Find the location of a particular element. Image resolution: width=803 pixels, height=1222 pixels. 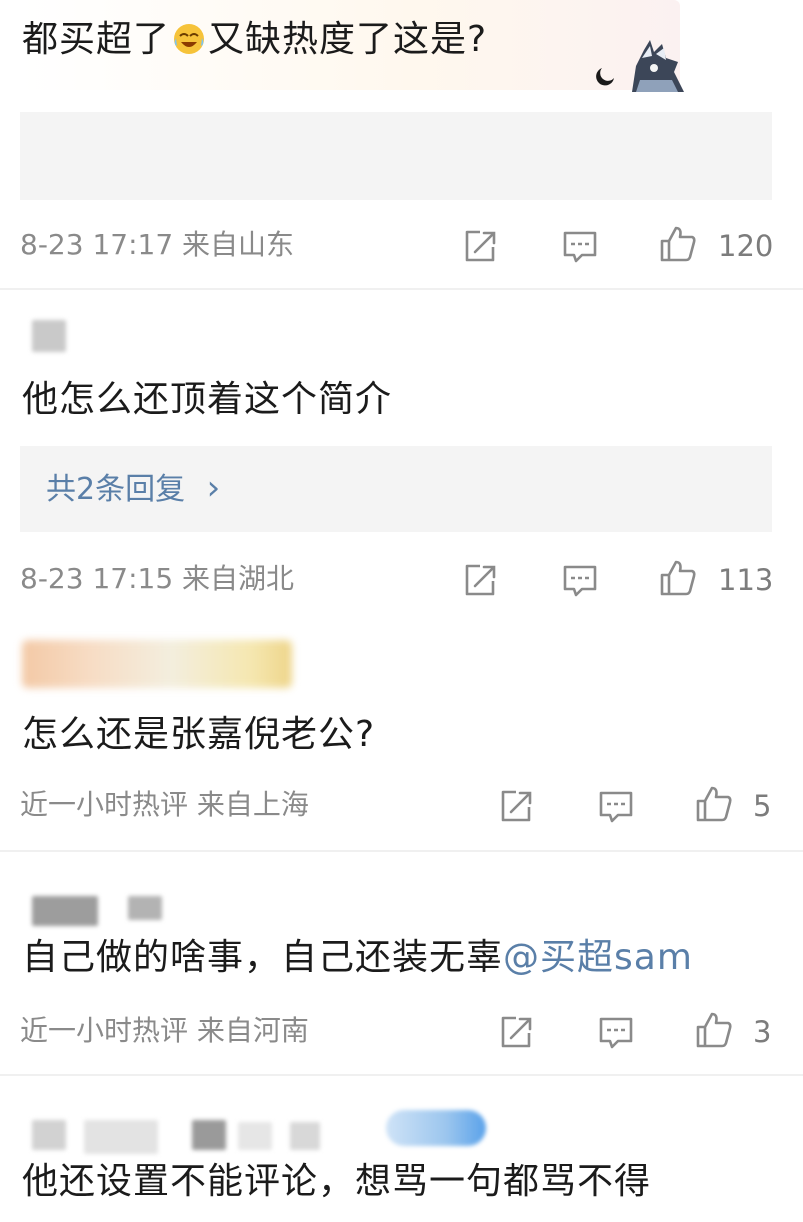

like-count: 5 is located at coordinates (762, 806).